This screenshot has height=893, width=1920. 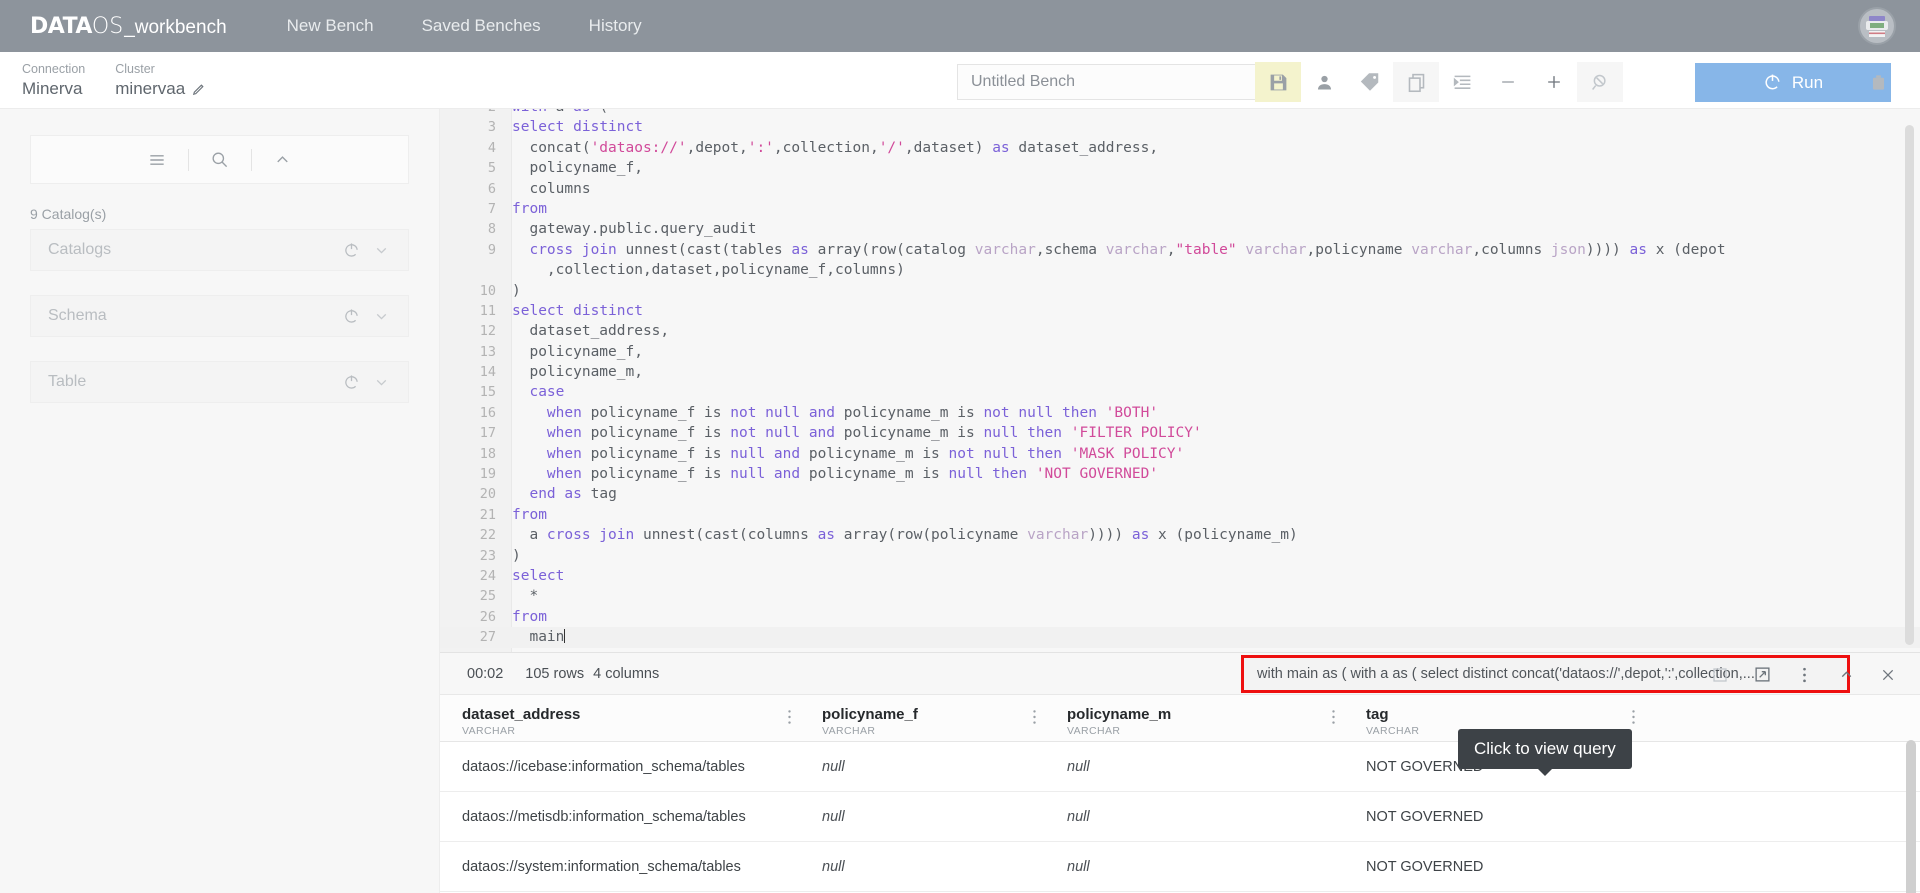 I want to click on code-token: null, so click(x=1001, y=433).